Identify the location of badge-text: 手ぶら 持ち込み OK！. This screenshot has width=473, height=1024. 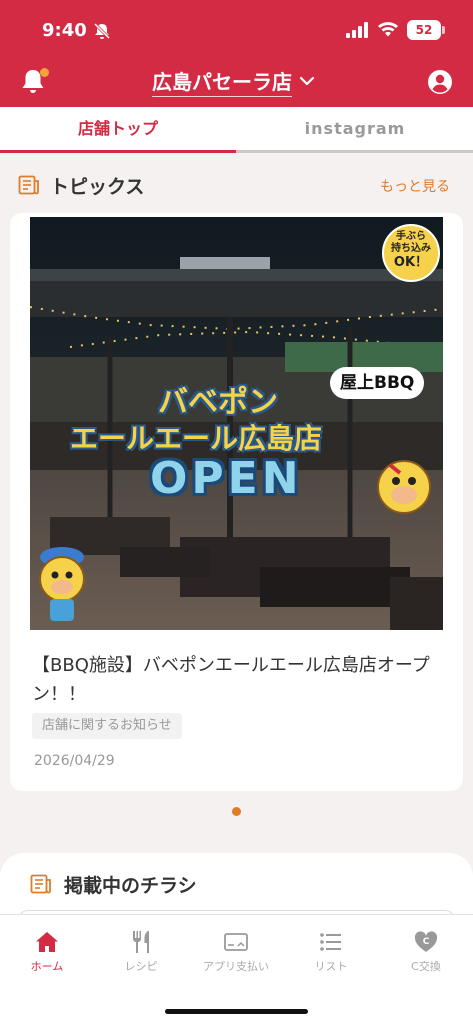
(411, 250).